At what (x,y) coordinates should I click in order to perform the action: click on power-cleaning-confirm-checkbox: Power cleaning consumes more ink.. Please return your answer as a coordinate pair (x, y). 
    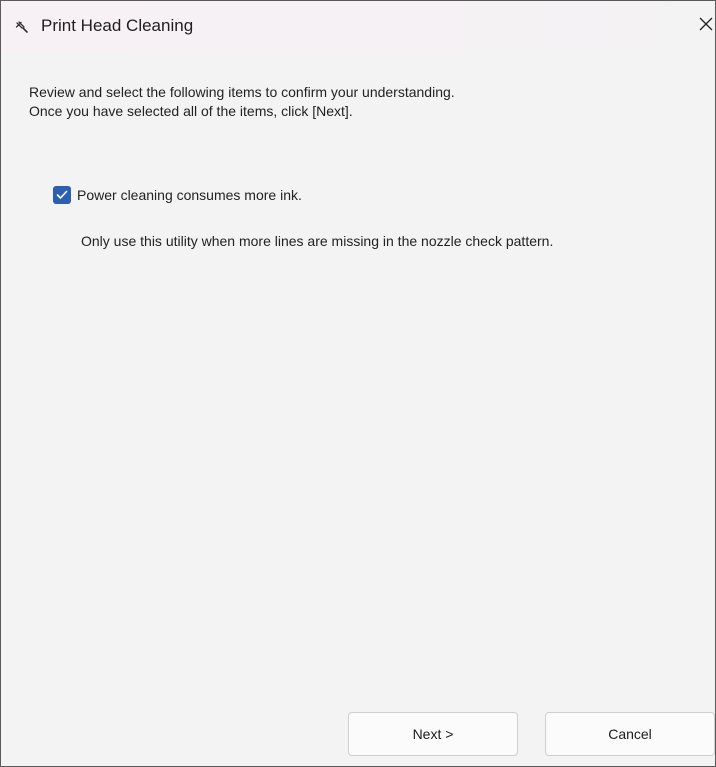
    Looking at the image, I should click on (177, 195).